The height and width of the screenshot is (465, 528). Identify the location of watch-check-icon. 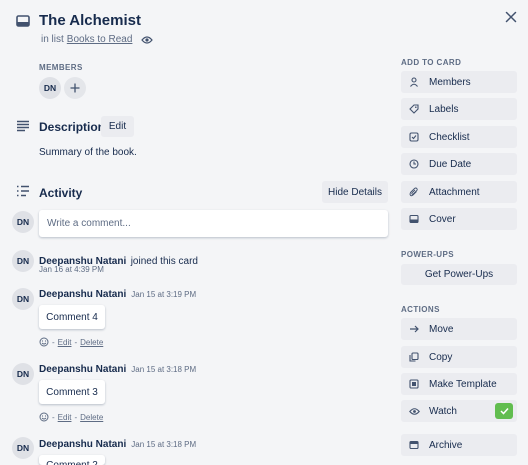
(504, 411).